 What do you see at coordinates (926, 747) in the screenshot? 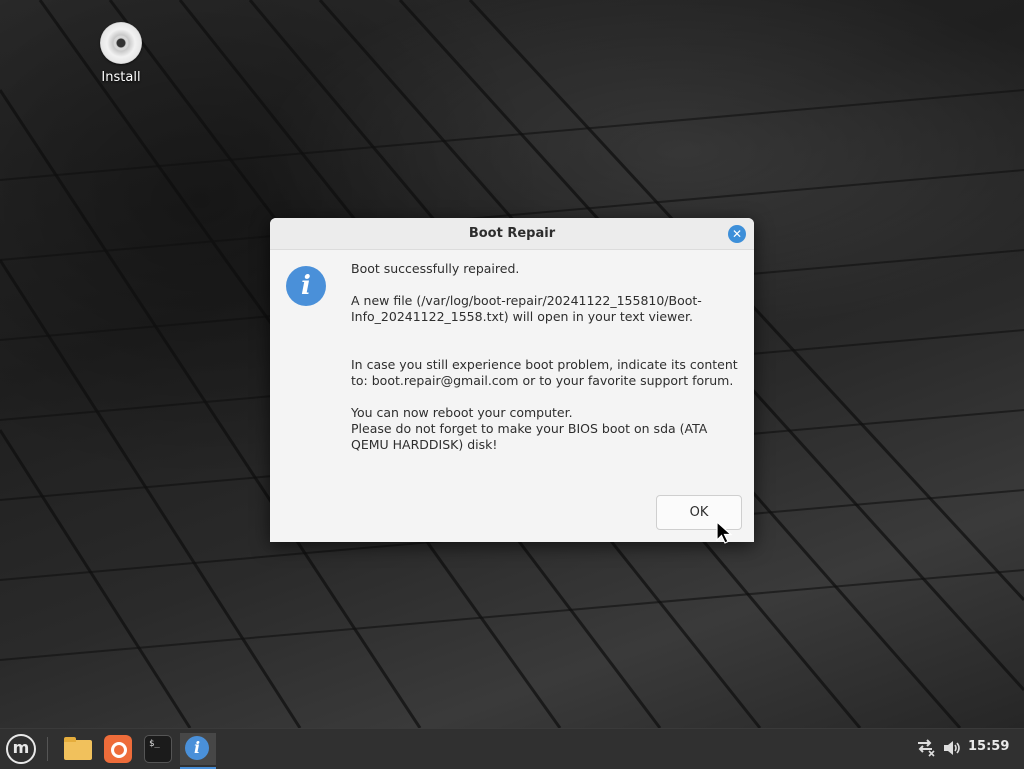
I see `network-disconnected-icon` at bounding box center [926, 747].